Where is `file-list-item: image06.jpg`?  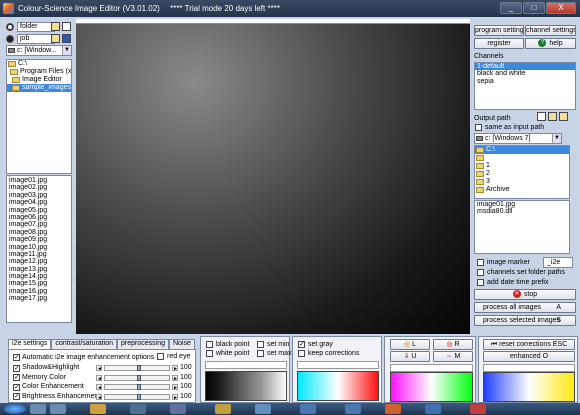
file-list-item: image06.jpg is located at coordinates (39, 217).